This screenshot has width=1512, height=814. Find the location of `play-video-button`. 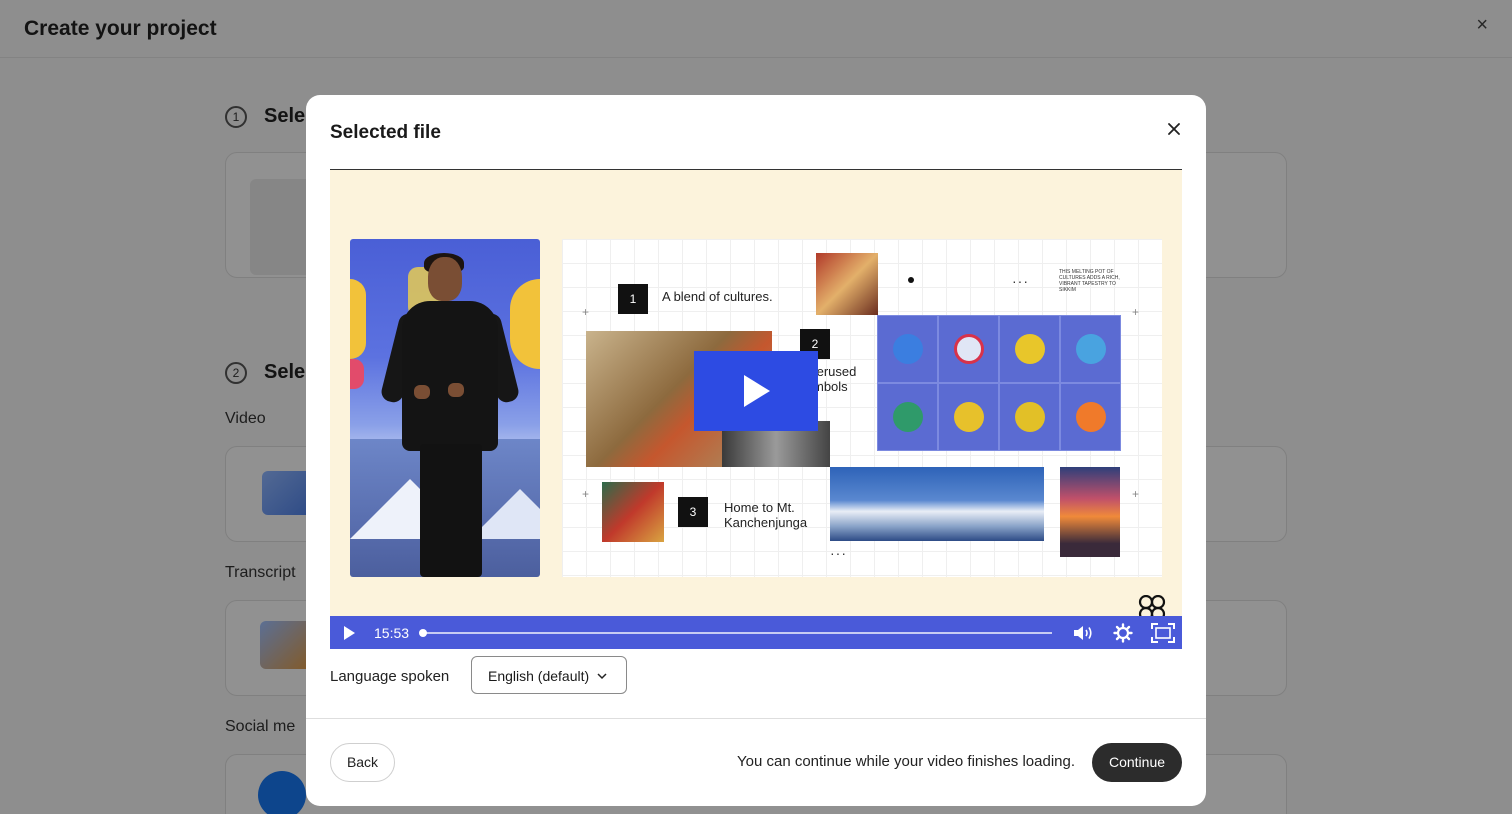

play-video-button is located at coordinates (756, 391).